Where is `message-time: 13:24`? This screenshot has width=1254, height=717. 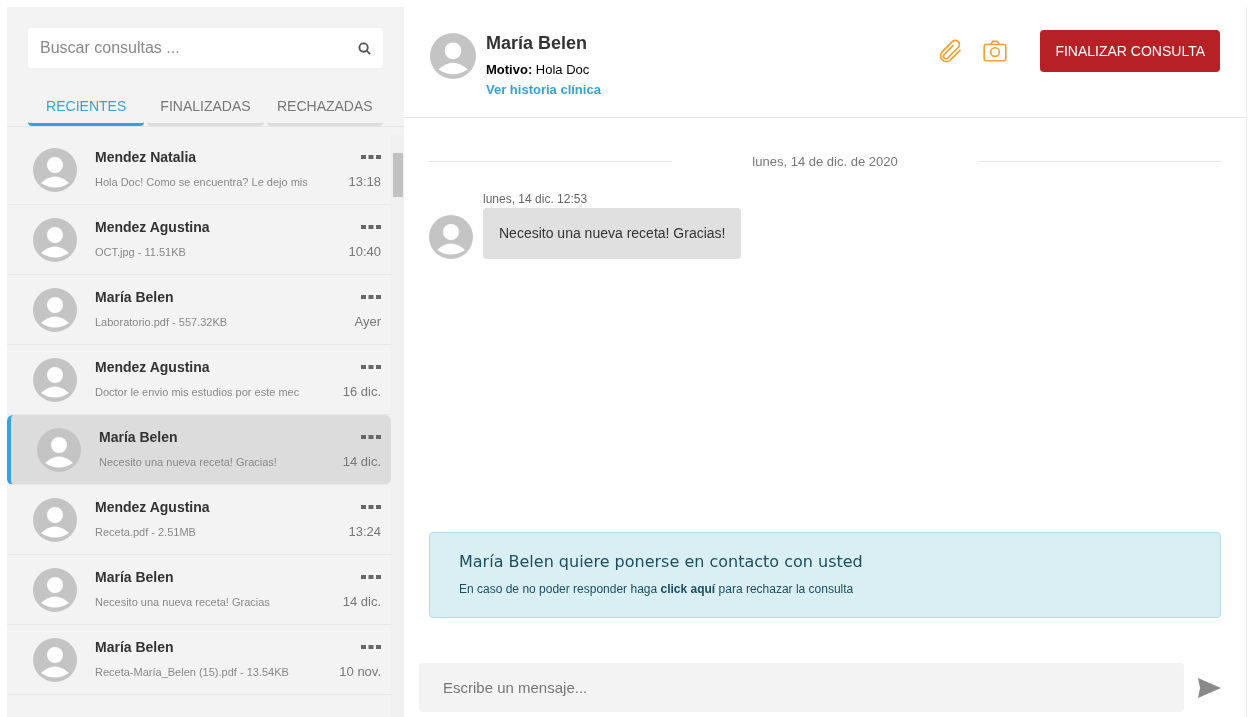
message-time: 13:24 is located at coordinates (364, 532).